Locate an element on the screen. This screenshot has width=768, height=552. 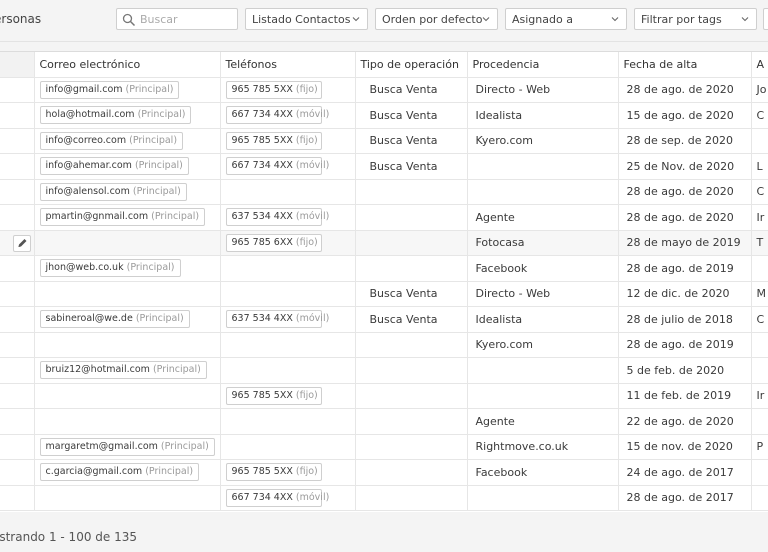
email-value: info@gmail.com is located at coordinates (84, 89).